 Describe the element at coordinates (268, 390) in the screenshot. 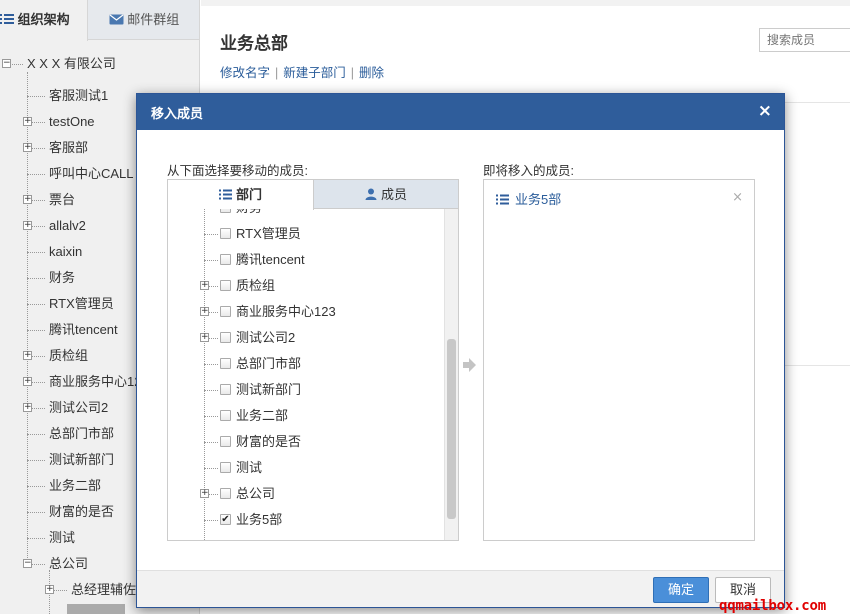

I see `department-item: 测试新部门` at that location.